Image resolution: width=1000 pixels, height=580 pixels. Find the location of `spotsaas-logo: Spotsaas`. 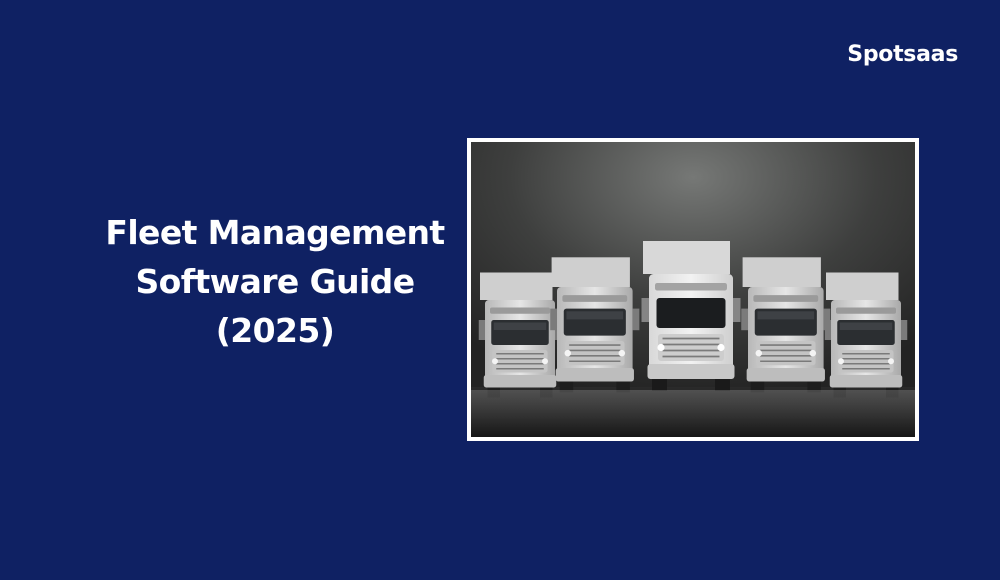

spotsaas-logo: Spotsaas is located at coordinates (902, 54).